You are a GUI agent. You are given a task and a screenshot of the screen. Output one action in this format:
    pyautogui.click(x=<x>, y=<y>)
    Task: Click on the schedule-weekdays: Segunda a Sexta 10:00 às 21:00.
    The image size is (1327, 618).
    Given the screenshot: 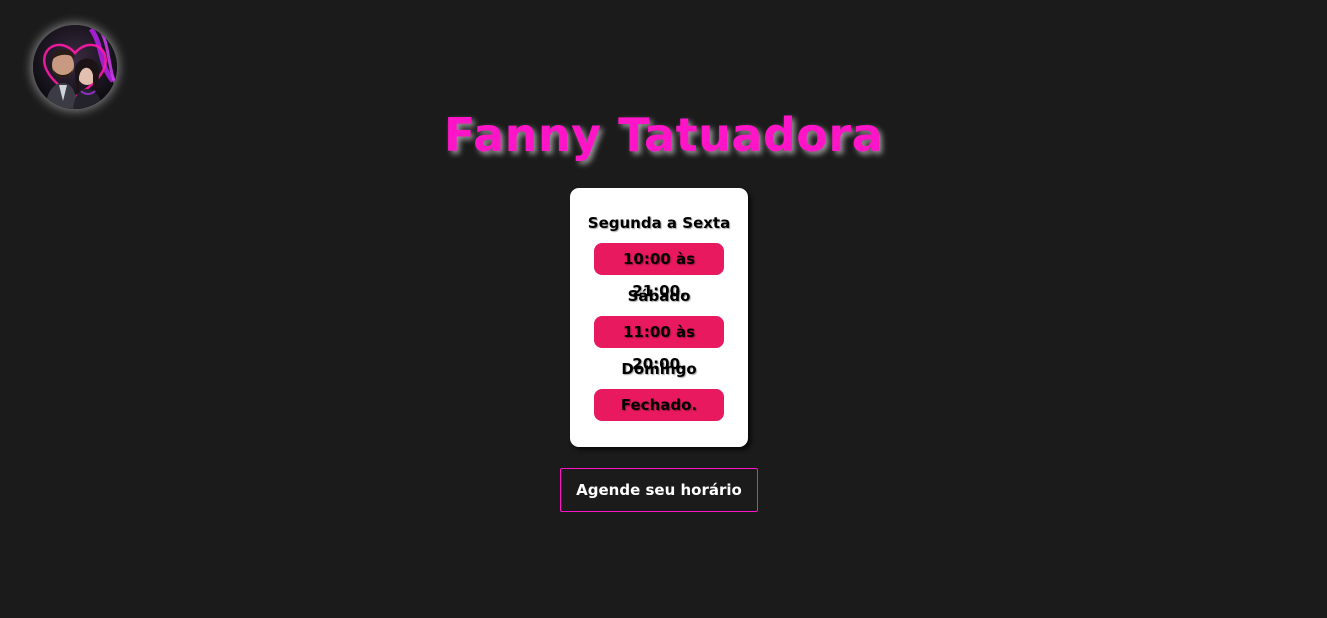 What is the action you would take?
    pyautogui.click(x=659, y=256)
    